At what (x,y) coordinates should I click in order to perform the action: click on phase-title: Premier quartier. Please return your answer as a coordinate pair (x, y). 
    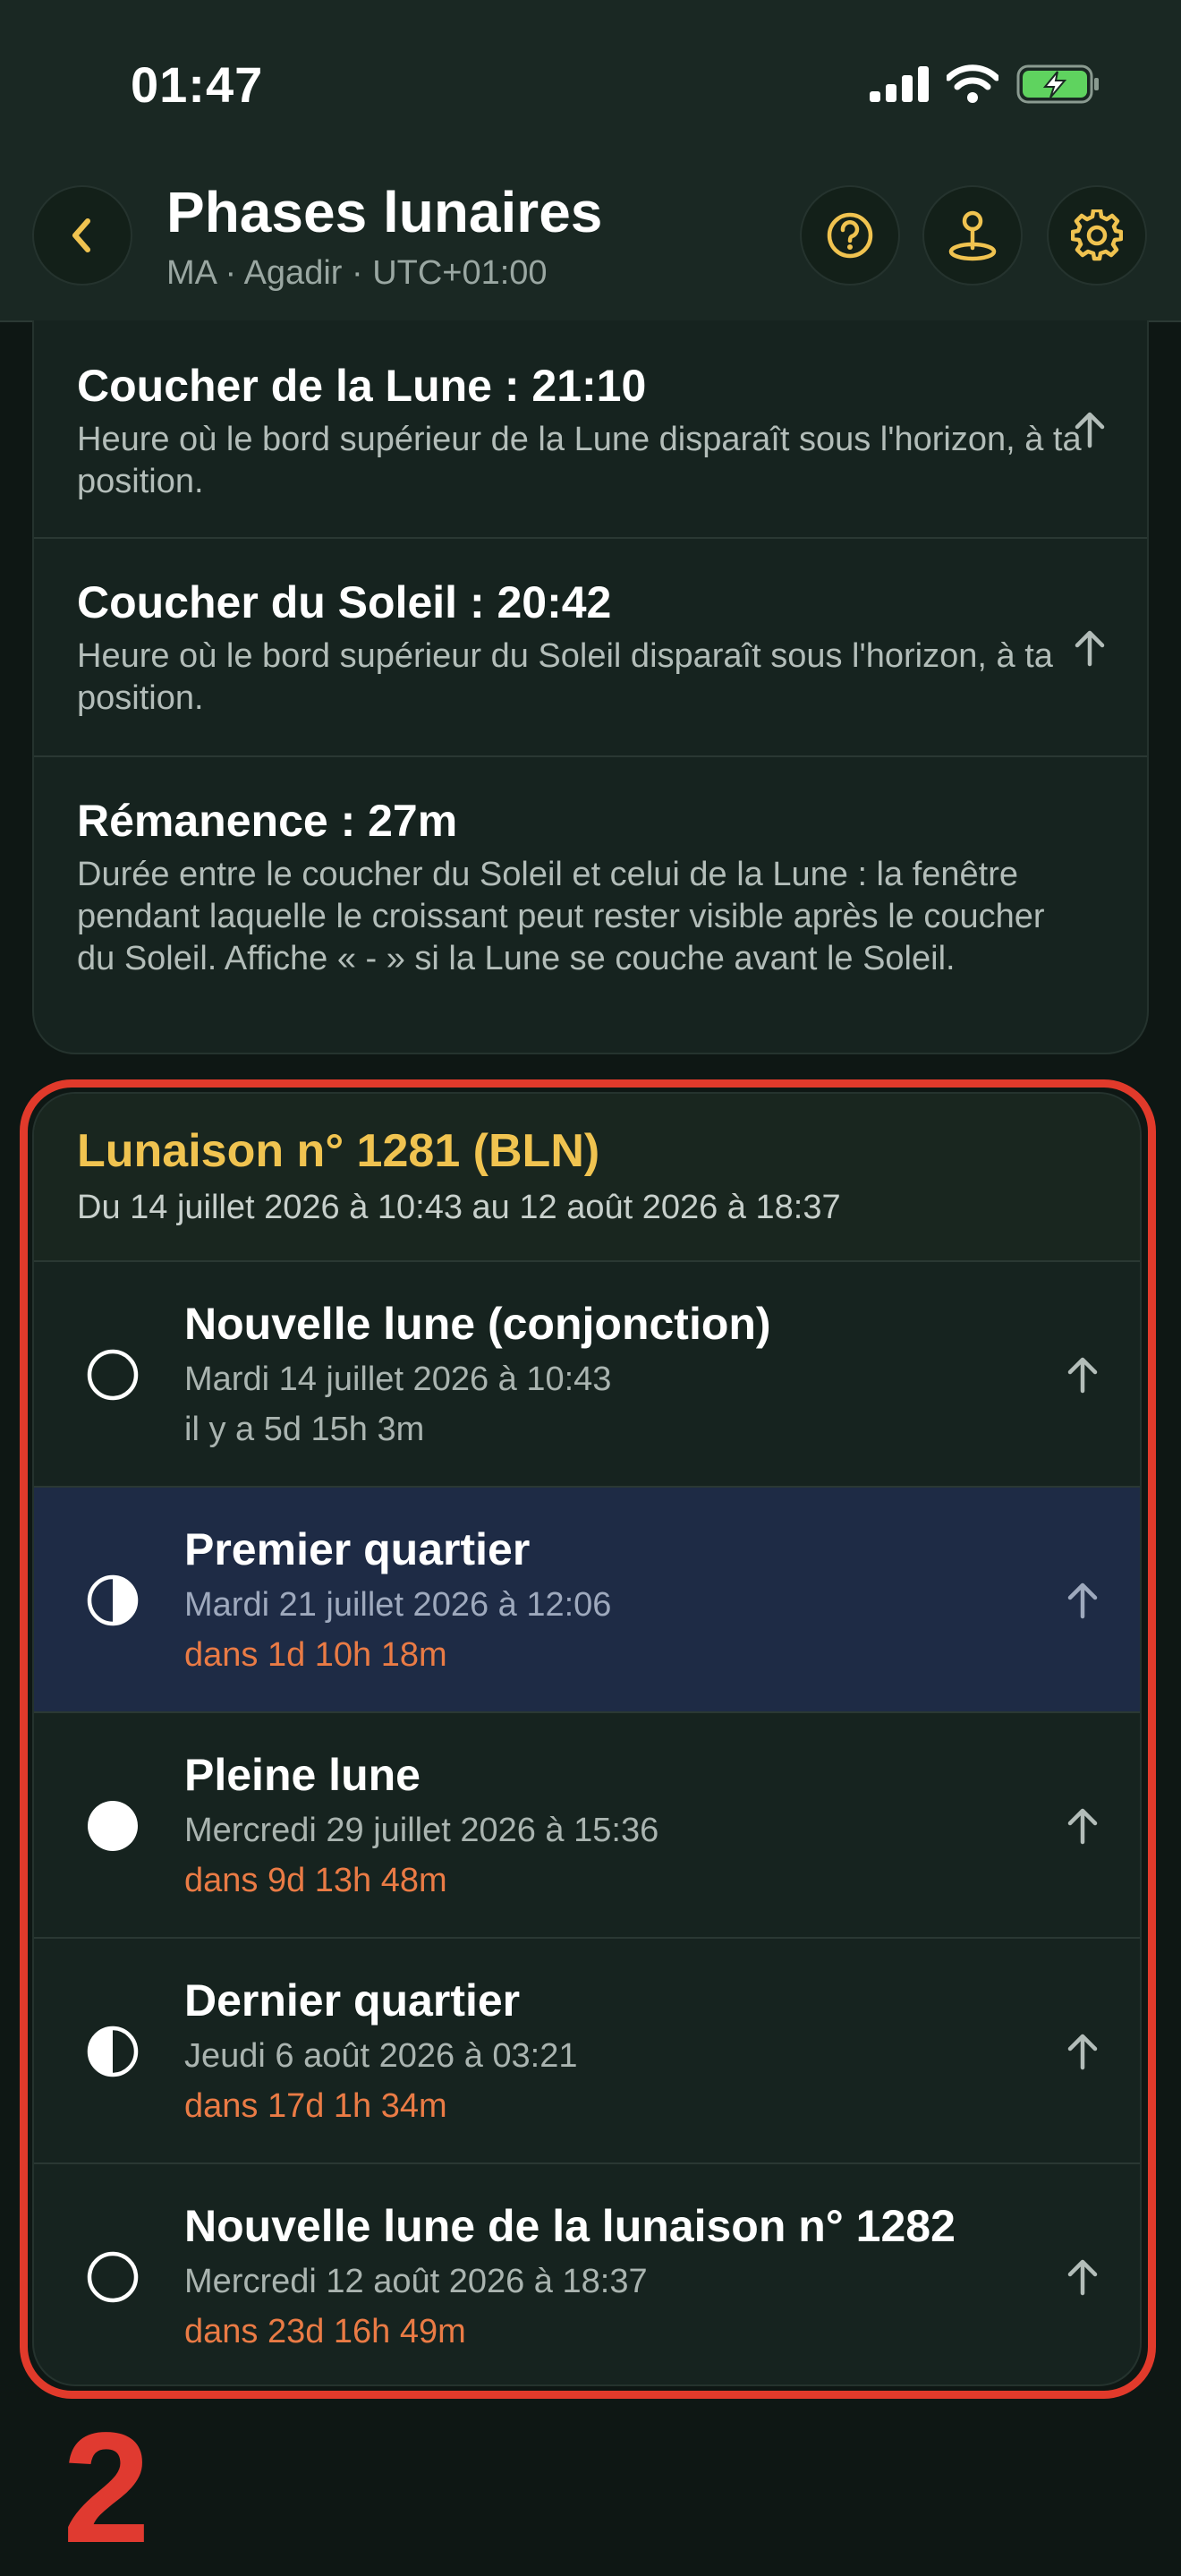
    Looking at the image, I should click on (357, 1549).